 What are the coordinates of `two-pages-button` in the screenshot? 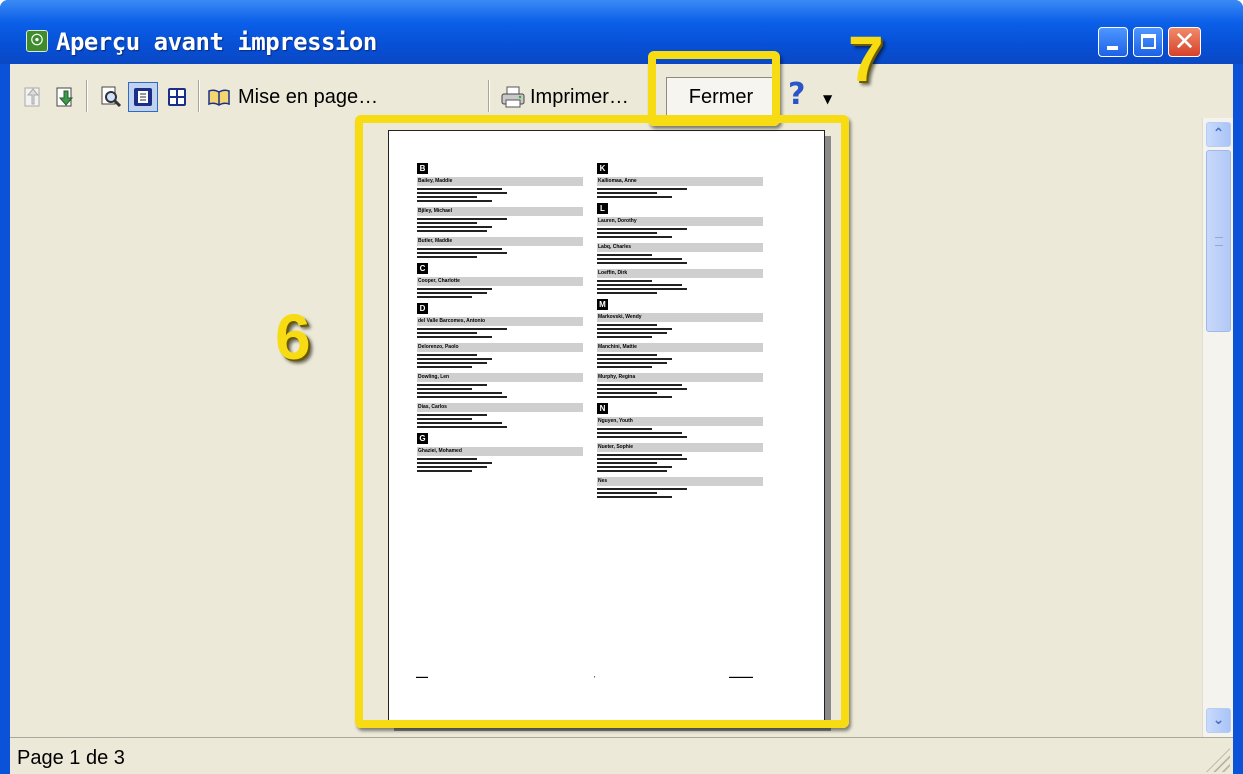 It's located at (177, 97).